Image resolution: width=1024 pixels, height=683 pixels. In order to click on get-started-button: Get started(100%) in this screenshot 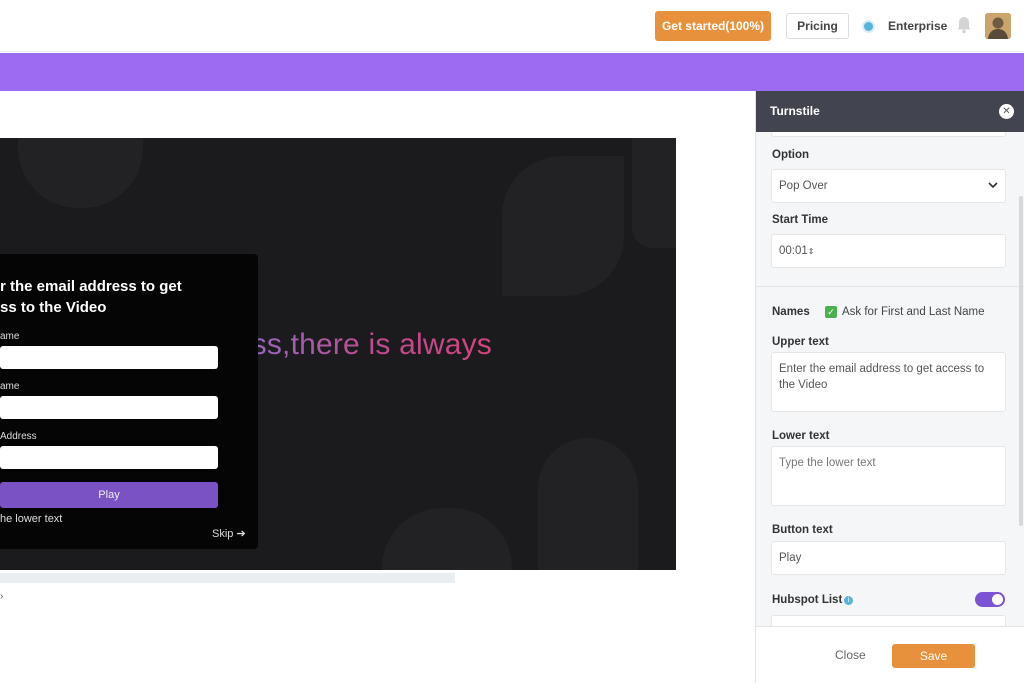, I will do `click(713, 26)`.